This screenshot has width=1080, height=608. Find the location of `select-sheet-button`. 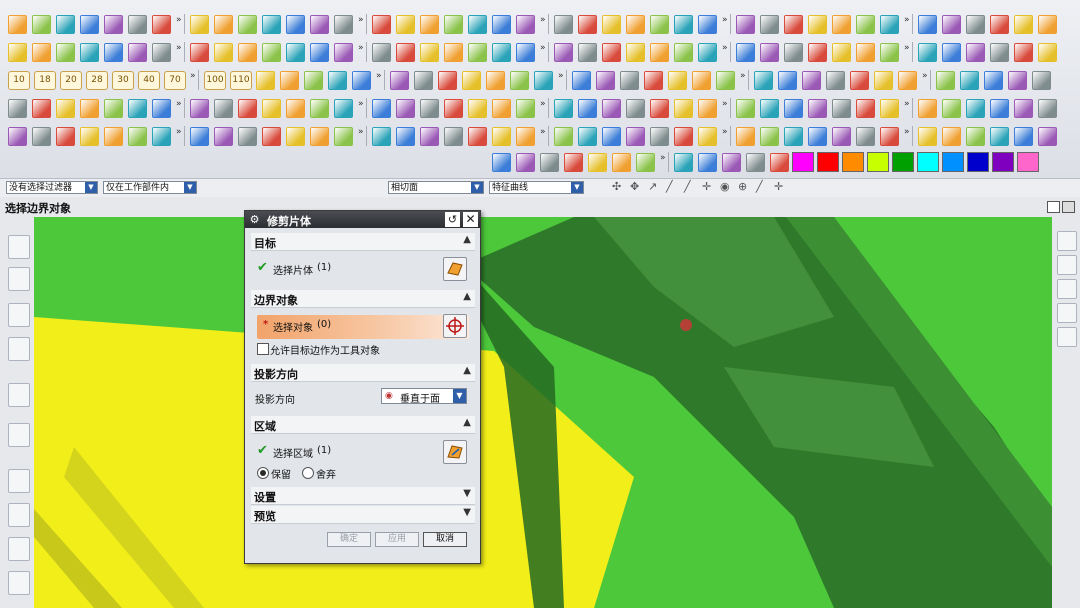

select-sheet-button is located at coordinates (455, 269).